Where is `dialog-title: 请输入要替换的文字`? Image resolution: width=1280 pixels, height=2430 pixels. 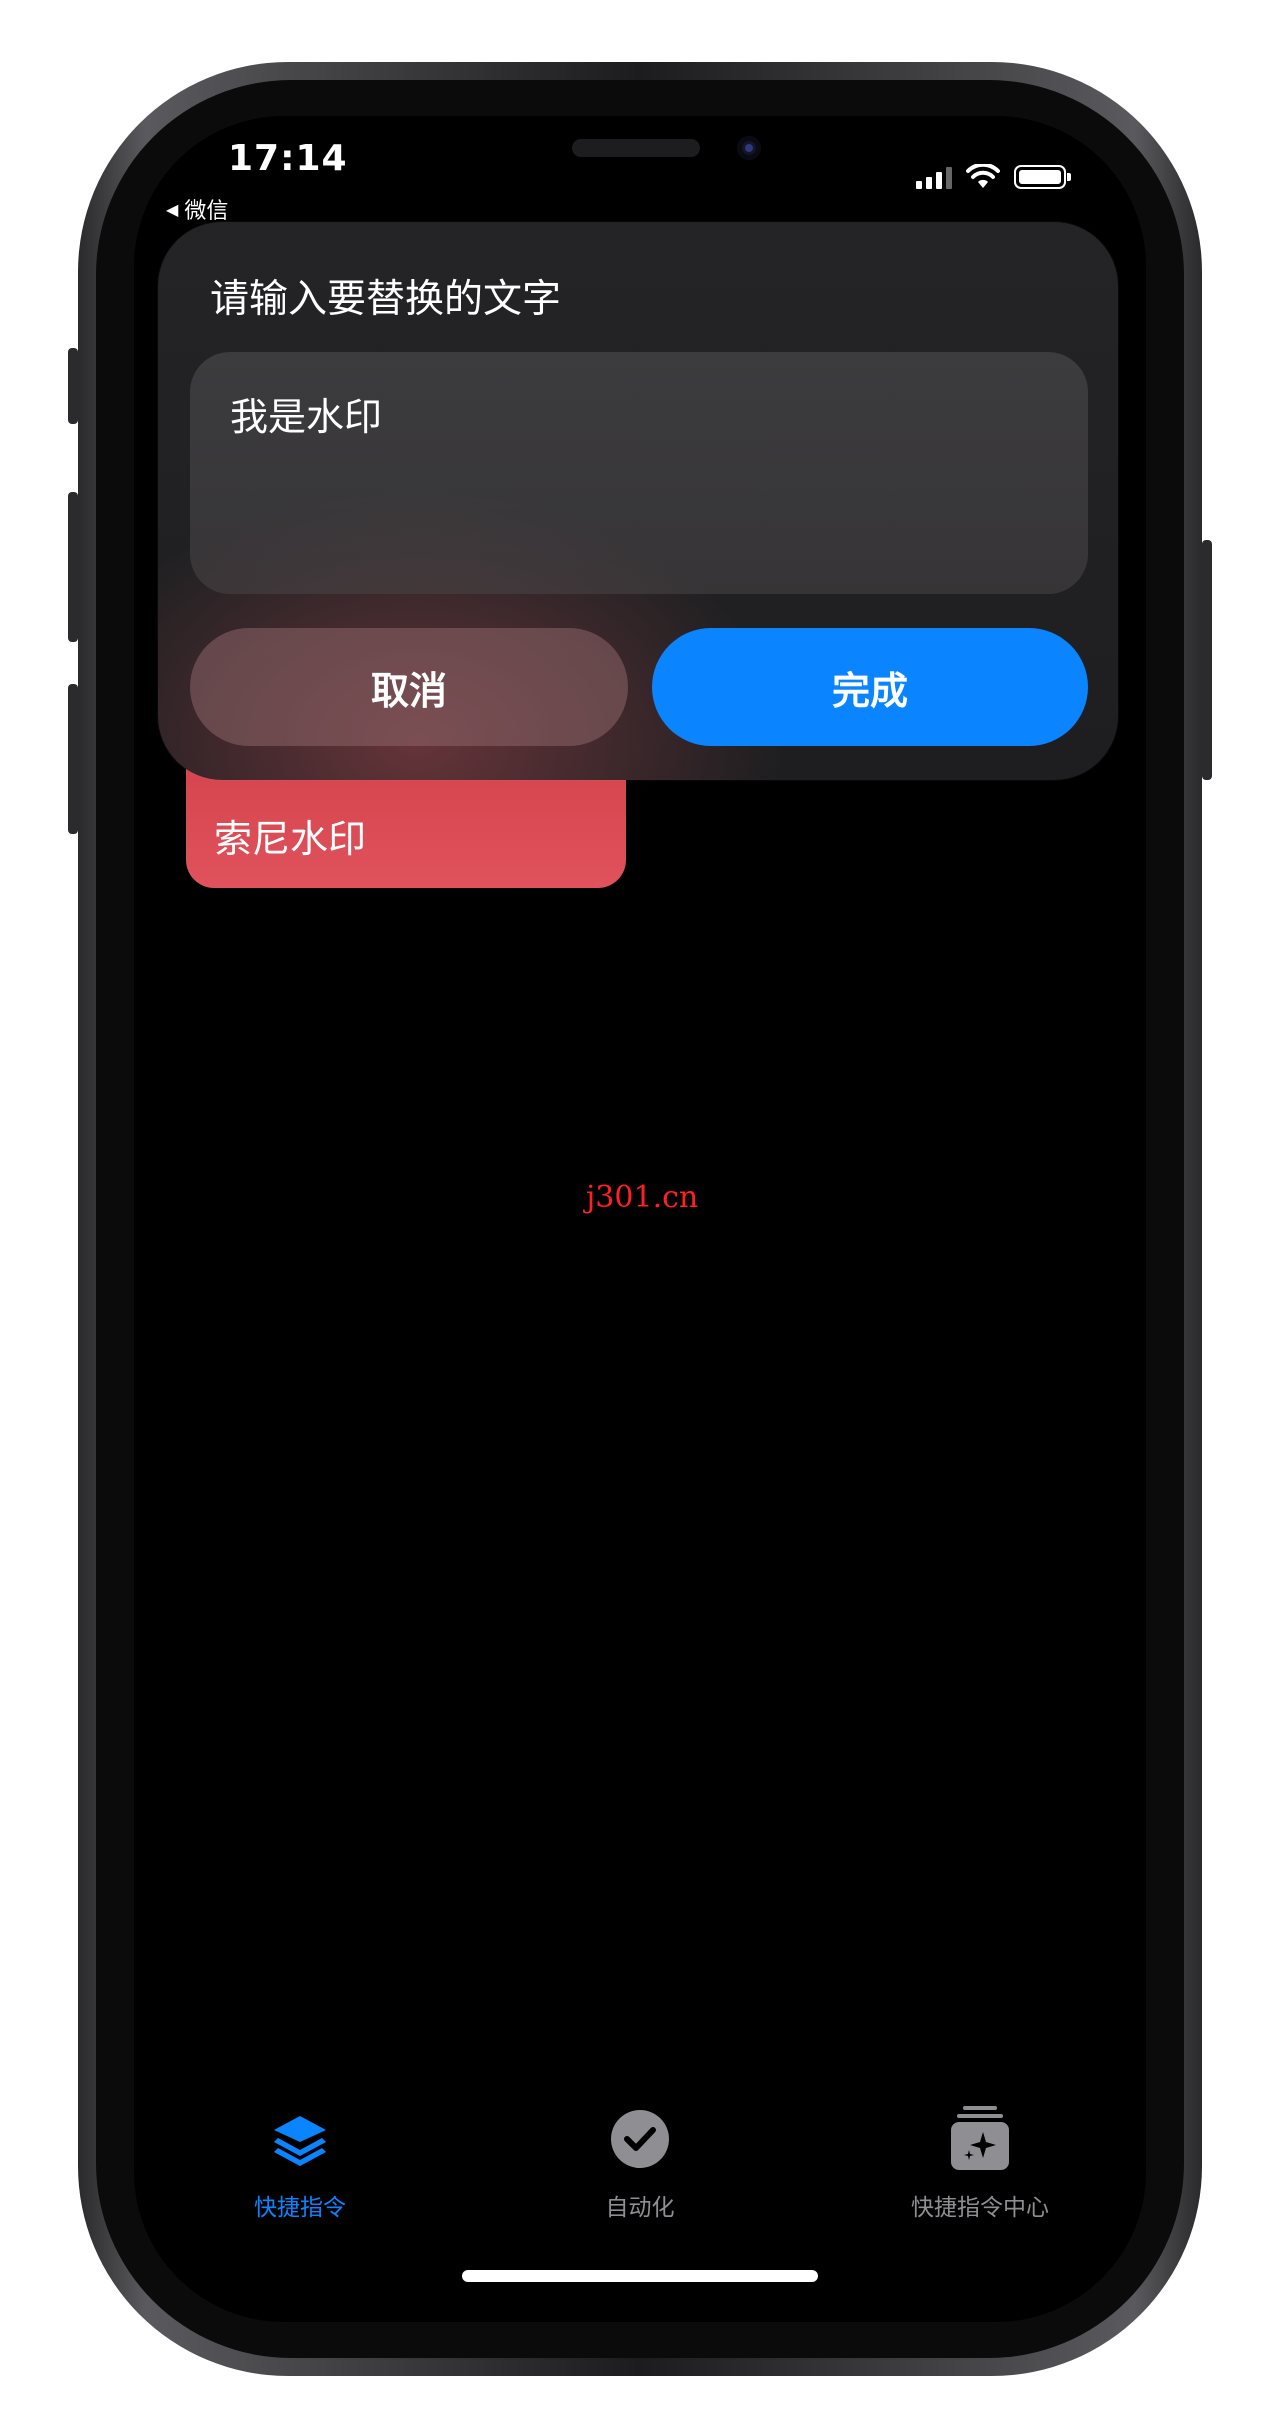
dialog-title: 请输入要替换的文字 is located at coordinates (386, 299).